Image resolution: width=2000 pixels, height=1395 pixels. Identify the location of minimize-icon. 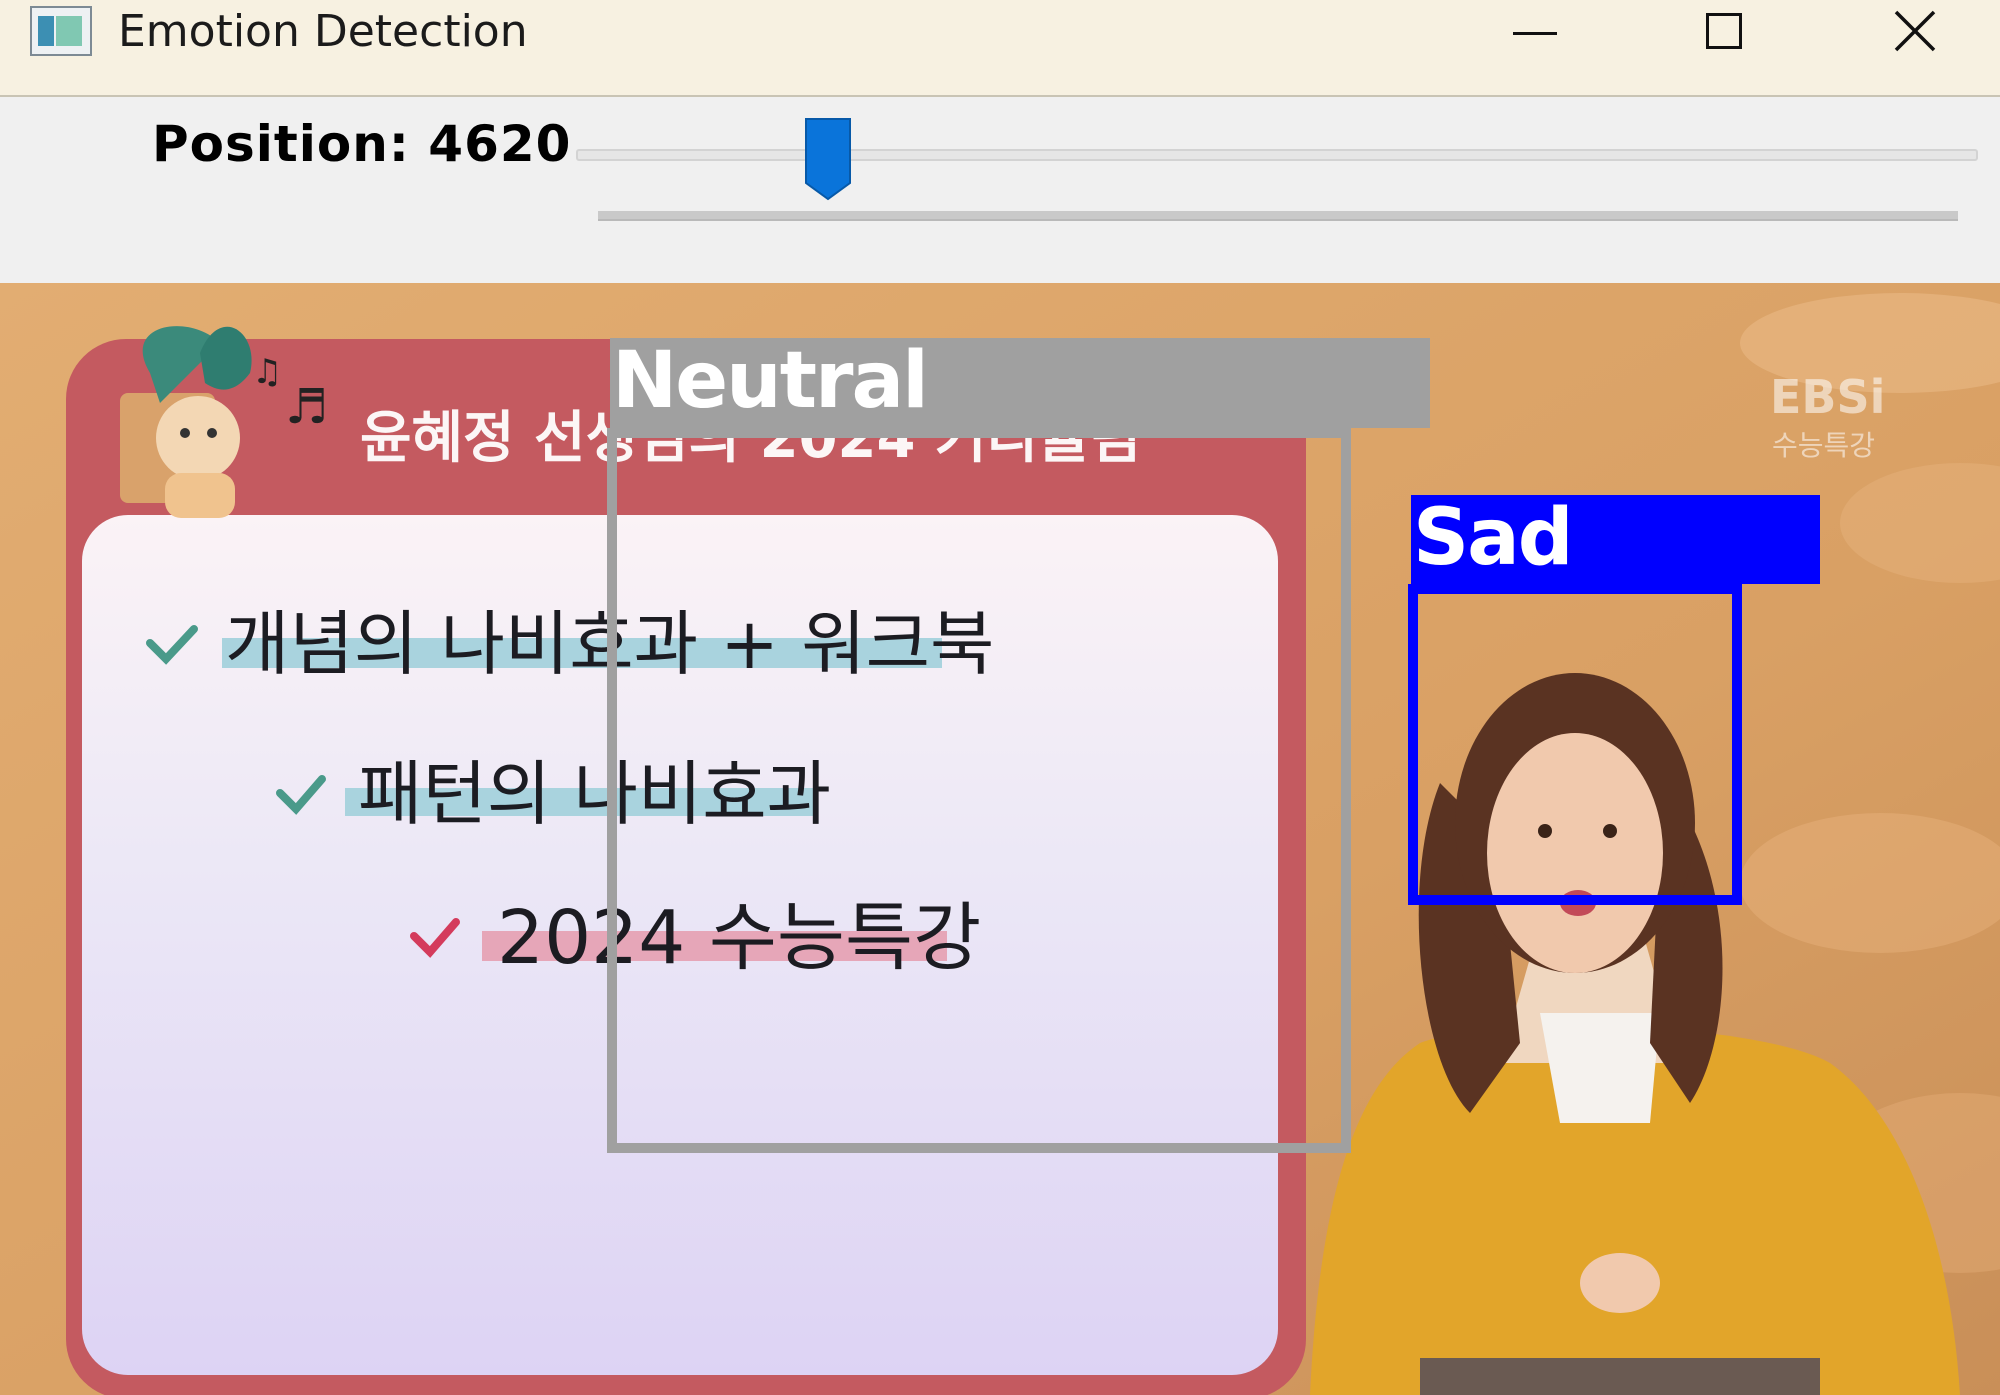
(1535, 33).